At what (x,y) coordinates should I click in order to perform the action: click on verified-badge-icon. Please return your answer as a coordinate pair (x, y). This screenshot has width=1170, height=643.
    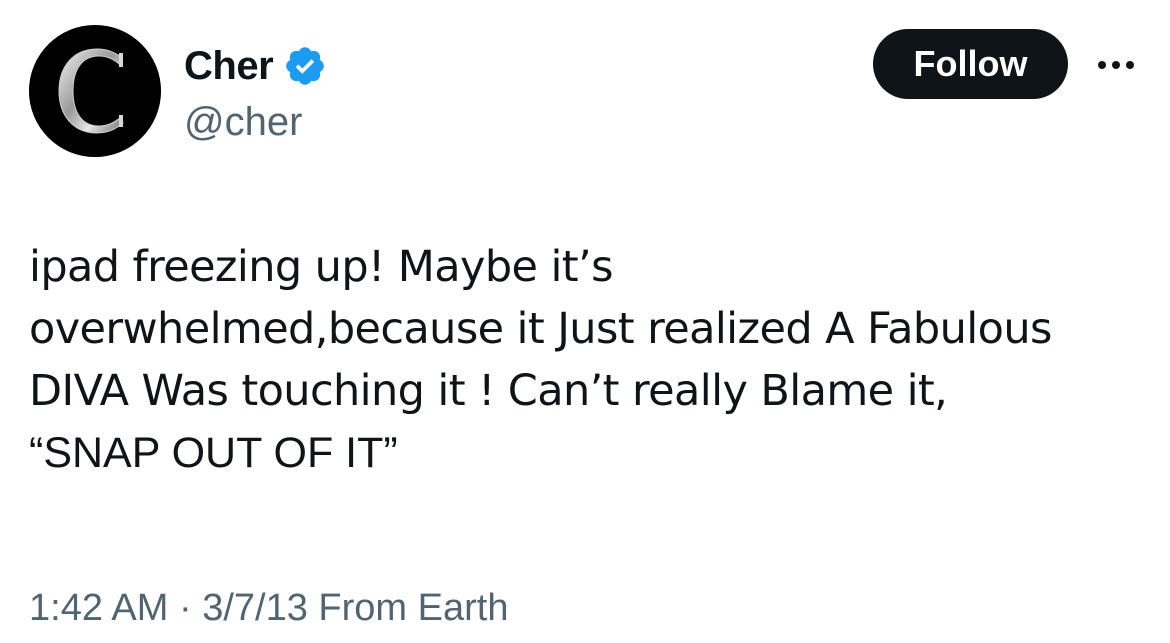
    Looking at the image, I should click on (305, 66).